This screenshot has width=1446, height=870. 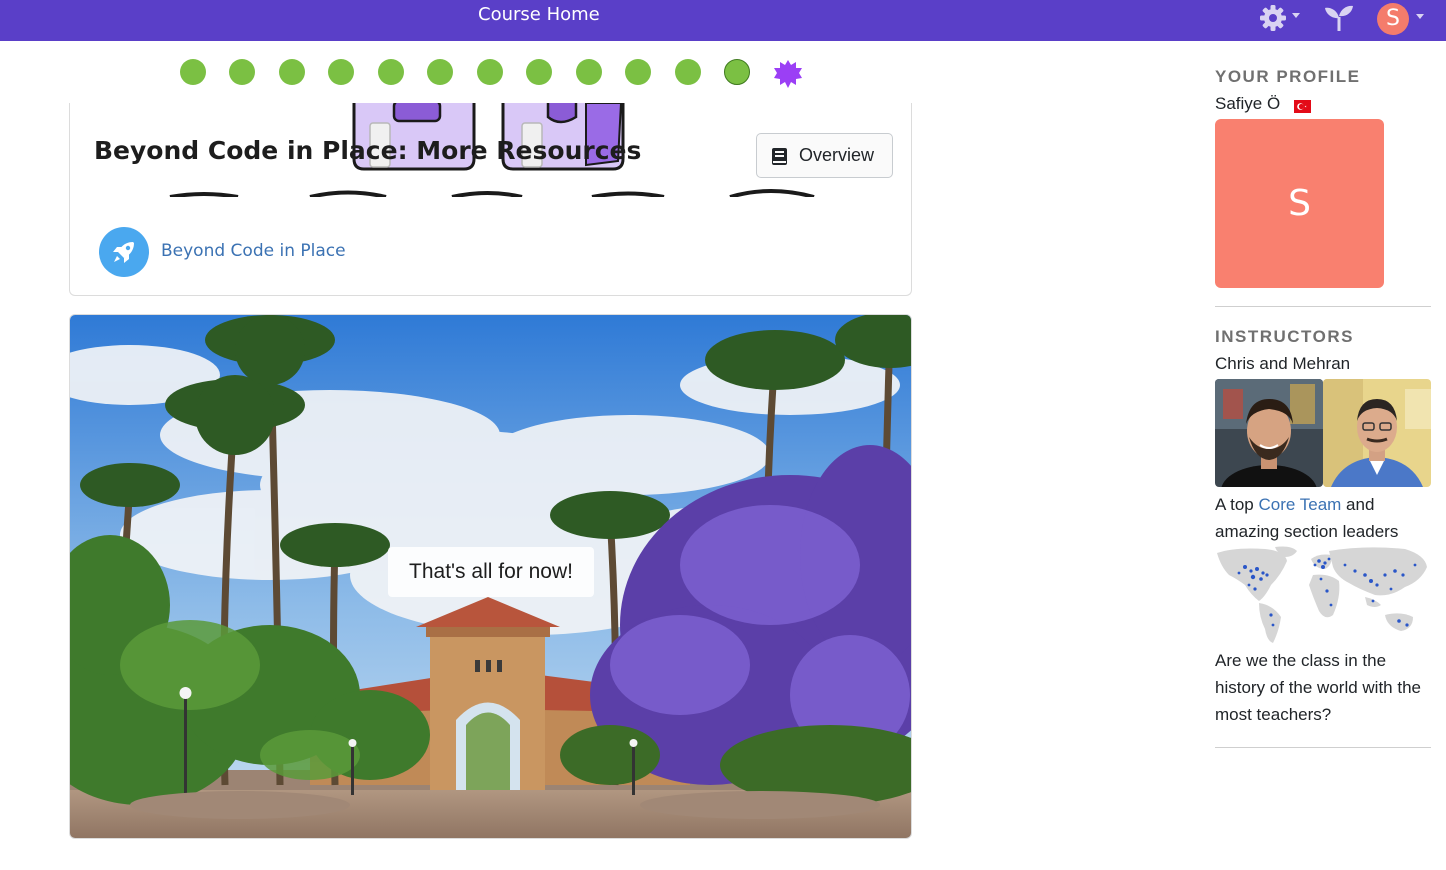 I want to click on lesson-title: Beyond Code in Place: More Resources, so click(x=368, y=150).